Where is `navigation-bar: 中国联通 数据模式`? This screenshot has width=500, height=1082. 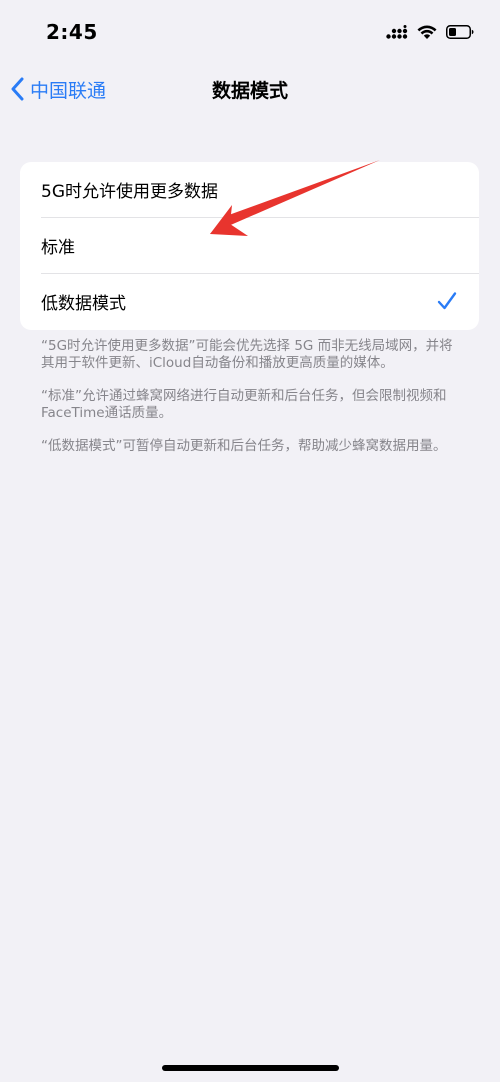
navigation-bar: 中国联通 数据模式 is located at coordinates (250, 89).